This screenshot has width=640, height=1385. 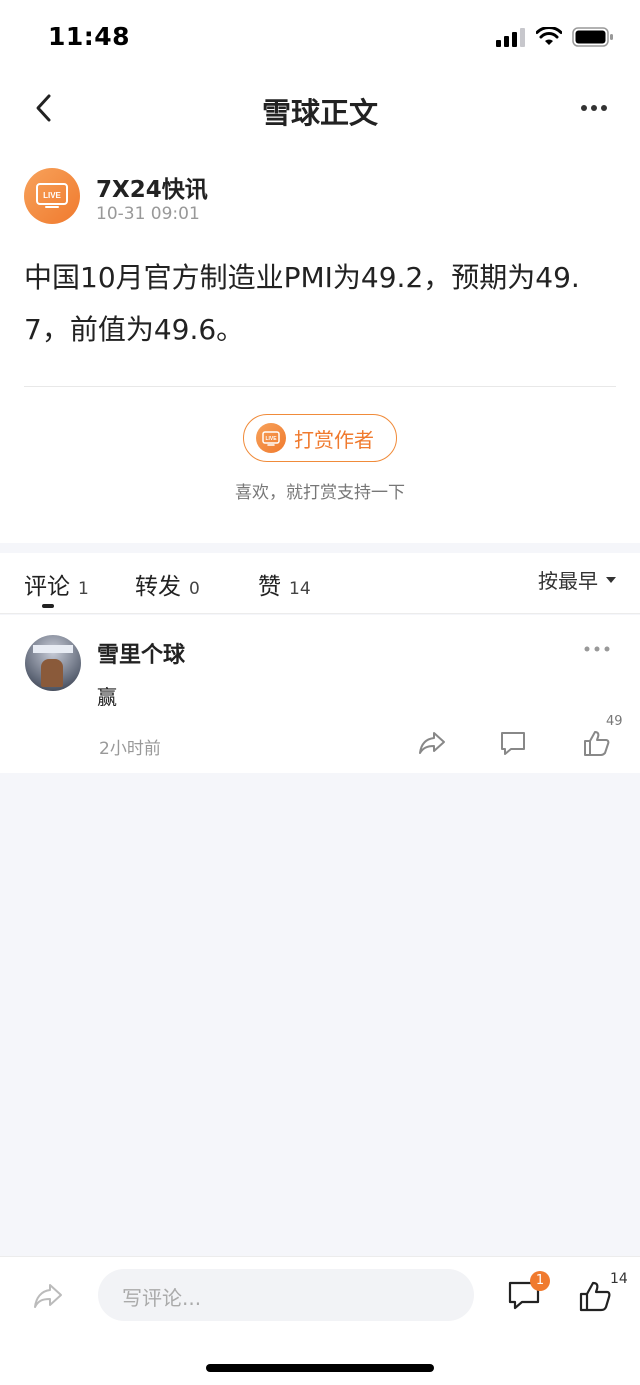 I want to click on commenter-name: 雪里个球, so click(x=141, y=653).